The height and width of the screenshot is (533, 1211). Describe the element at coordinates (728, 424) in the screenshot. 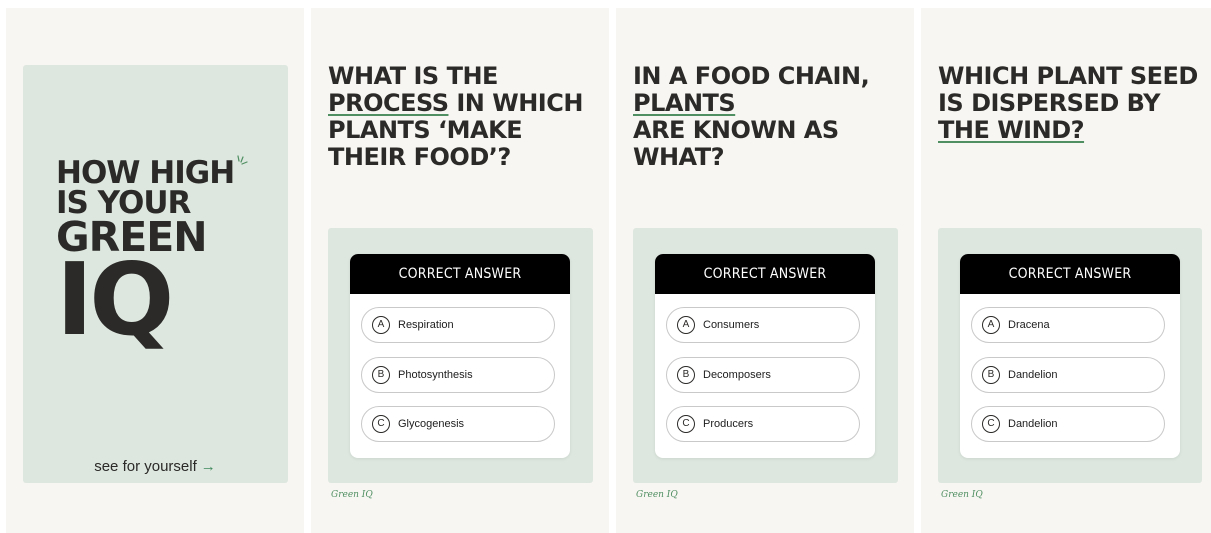

I see `option-text: Producers` at that location.